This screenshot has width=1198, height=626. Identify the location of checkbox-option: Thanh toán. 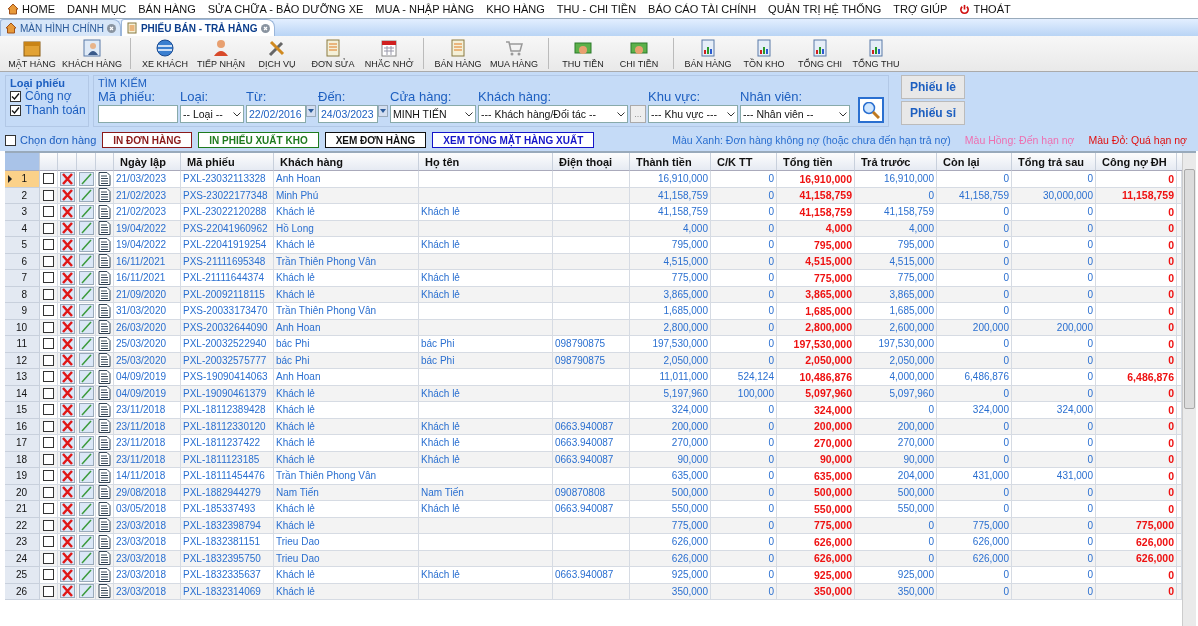
(47, 110).